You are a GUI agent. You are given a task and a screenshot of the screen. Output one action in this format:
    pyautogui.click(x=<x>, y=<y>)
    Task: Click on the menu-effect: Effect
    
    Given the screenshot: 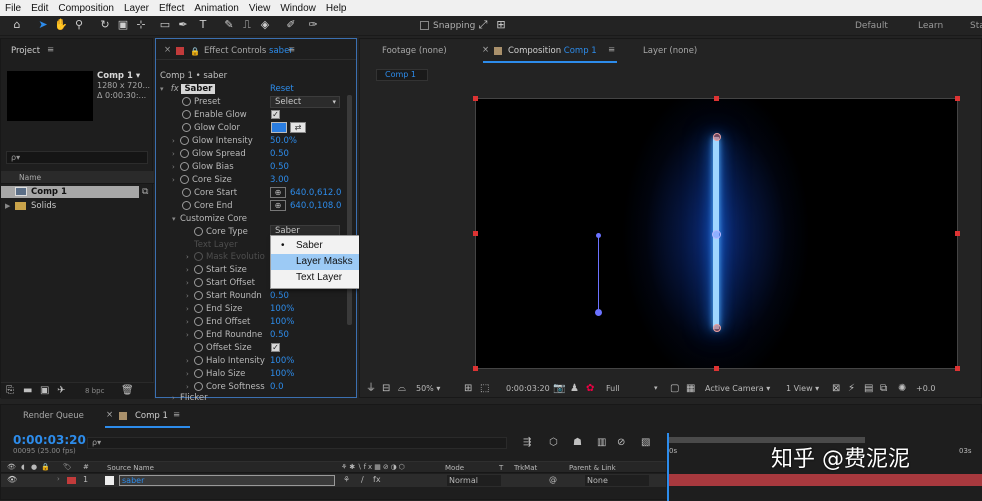 What is the action you would take?
    pyautogui.click(x=171, y=8)
    